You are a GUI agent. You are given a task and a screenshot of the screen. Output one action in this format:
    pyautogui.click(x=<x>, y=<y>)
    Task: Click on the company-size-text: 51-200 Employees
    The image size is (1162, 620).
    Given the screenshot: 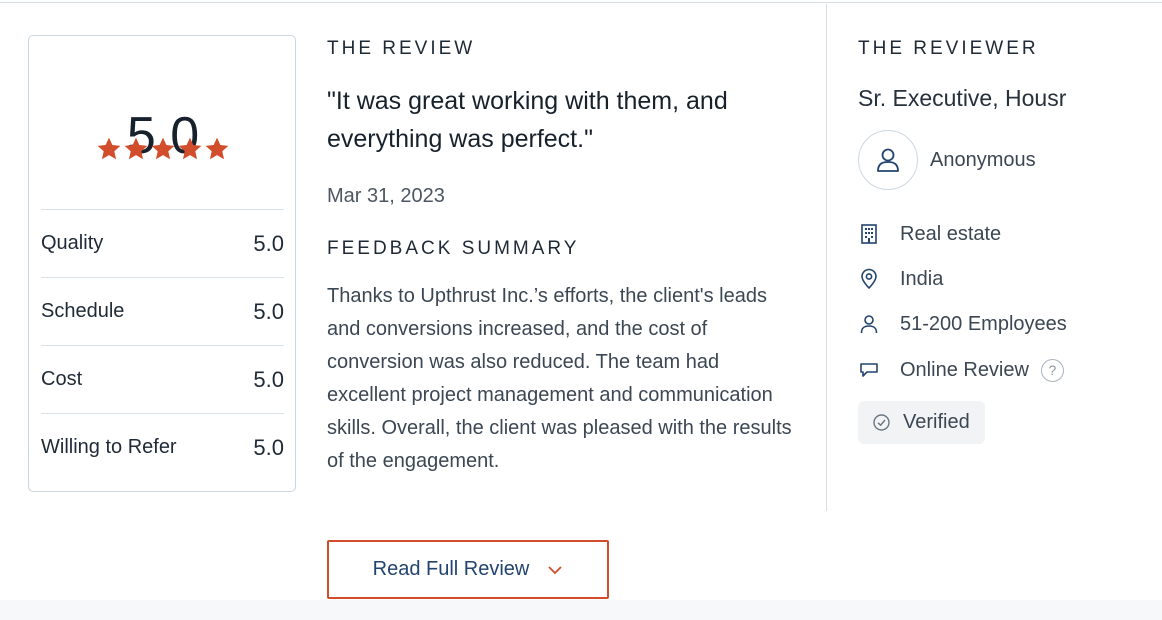 What is the action you would take?
    pyautogui.click(x=983, y=323)
    